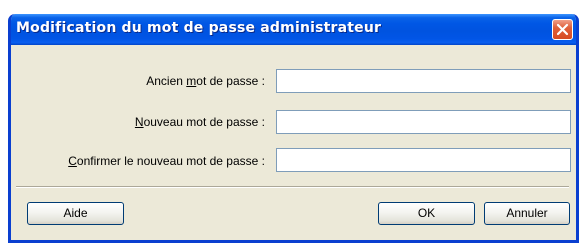  Describe the element at coordinates (199, 122) in the screenshot. I see `new-password-label: Nouveau mot de passe :` at that location.